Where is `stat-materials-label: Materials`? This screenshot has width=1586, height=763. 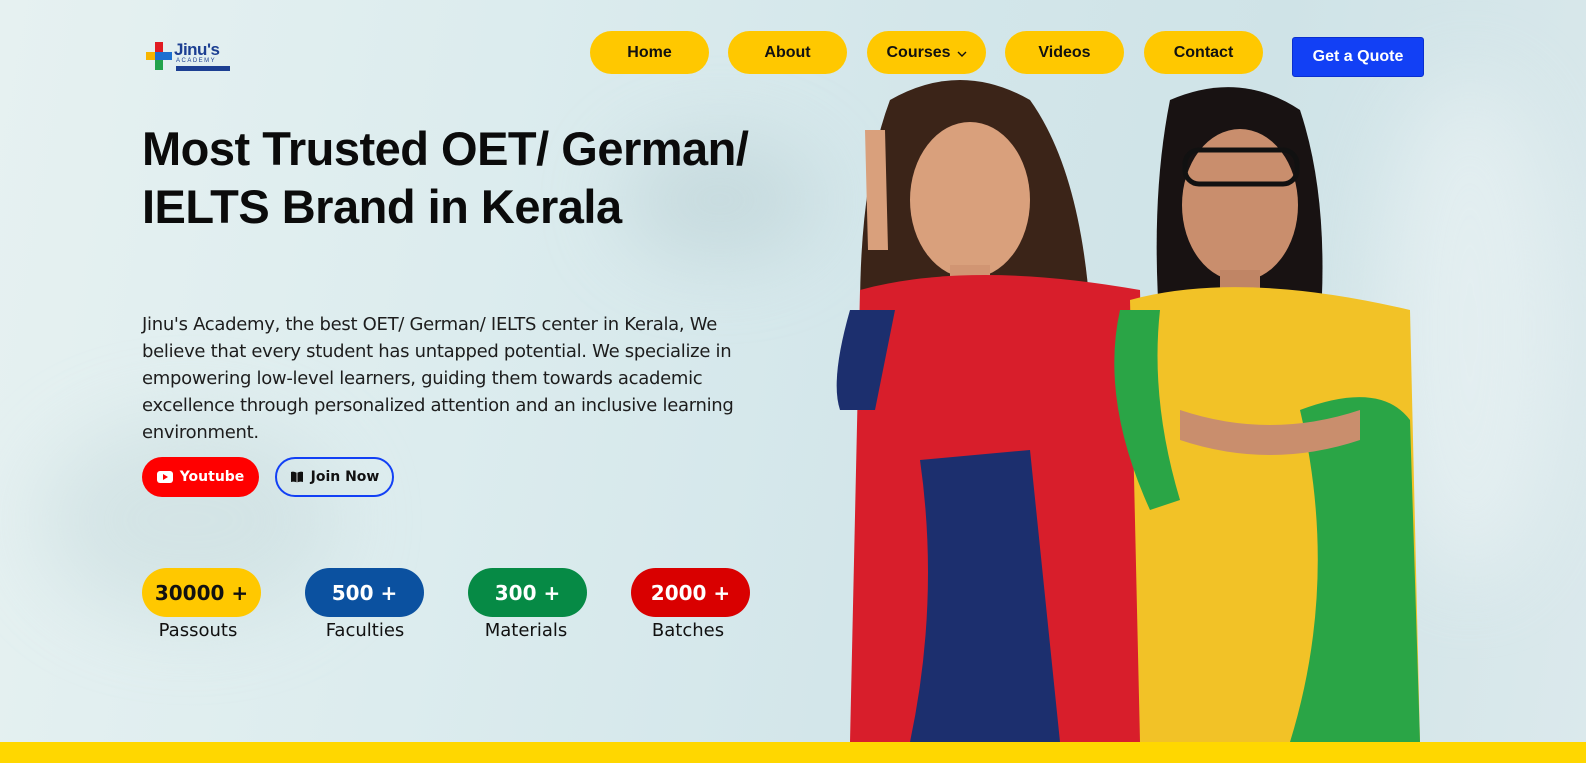
stat-materials-label: Materials is located at coordinates (526, 630).